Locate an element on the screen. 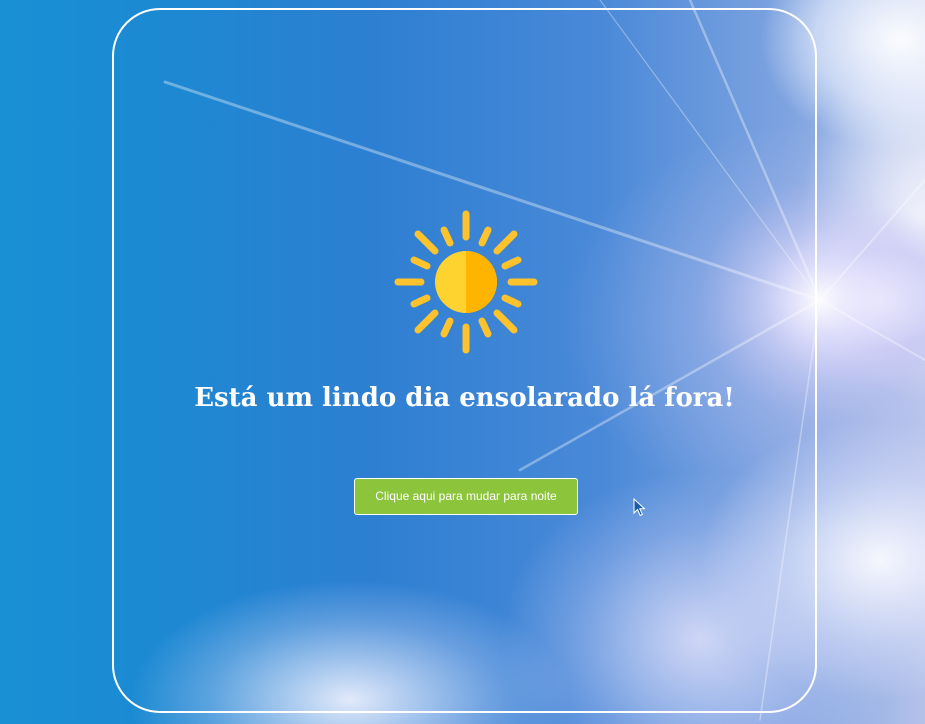 This screenshot has height=724, width=925. switch-to-night-button: Clique aqui para mudar para noite is located at coordinates (466, 496).